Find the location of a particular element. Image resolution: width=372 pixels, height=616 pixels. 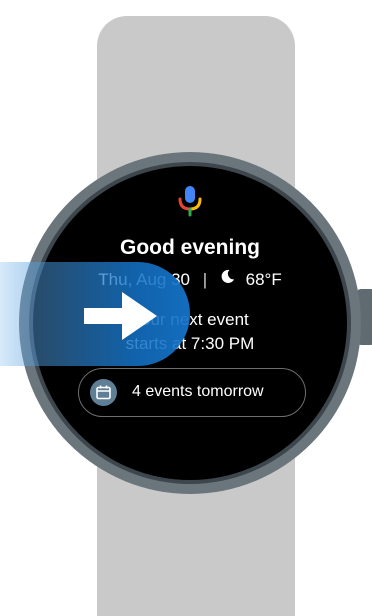

calendar-icon is located at coordinates (103, 392).